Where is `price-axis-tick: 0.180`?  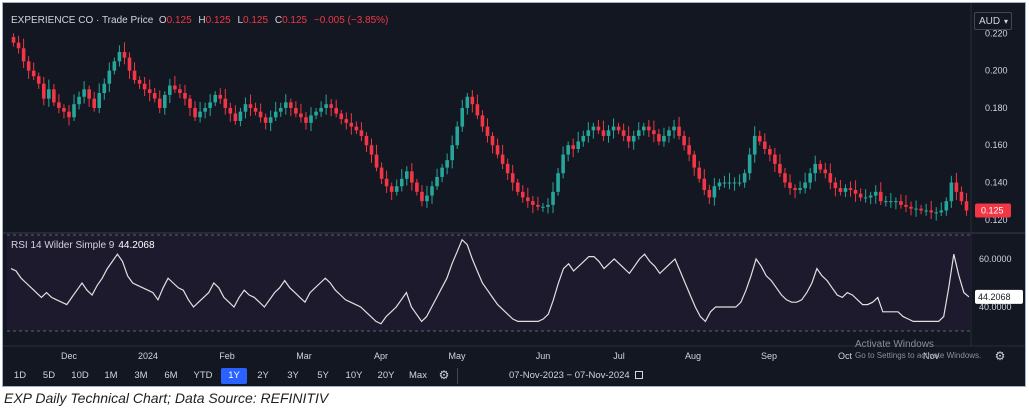 price-axis-tick: 0.180 is located at coordinates (996, 108).